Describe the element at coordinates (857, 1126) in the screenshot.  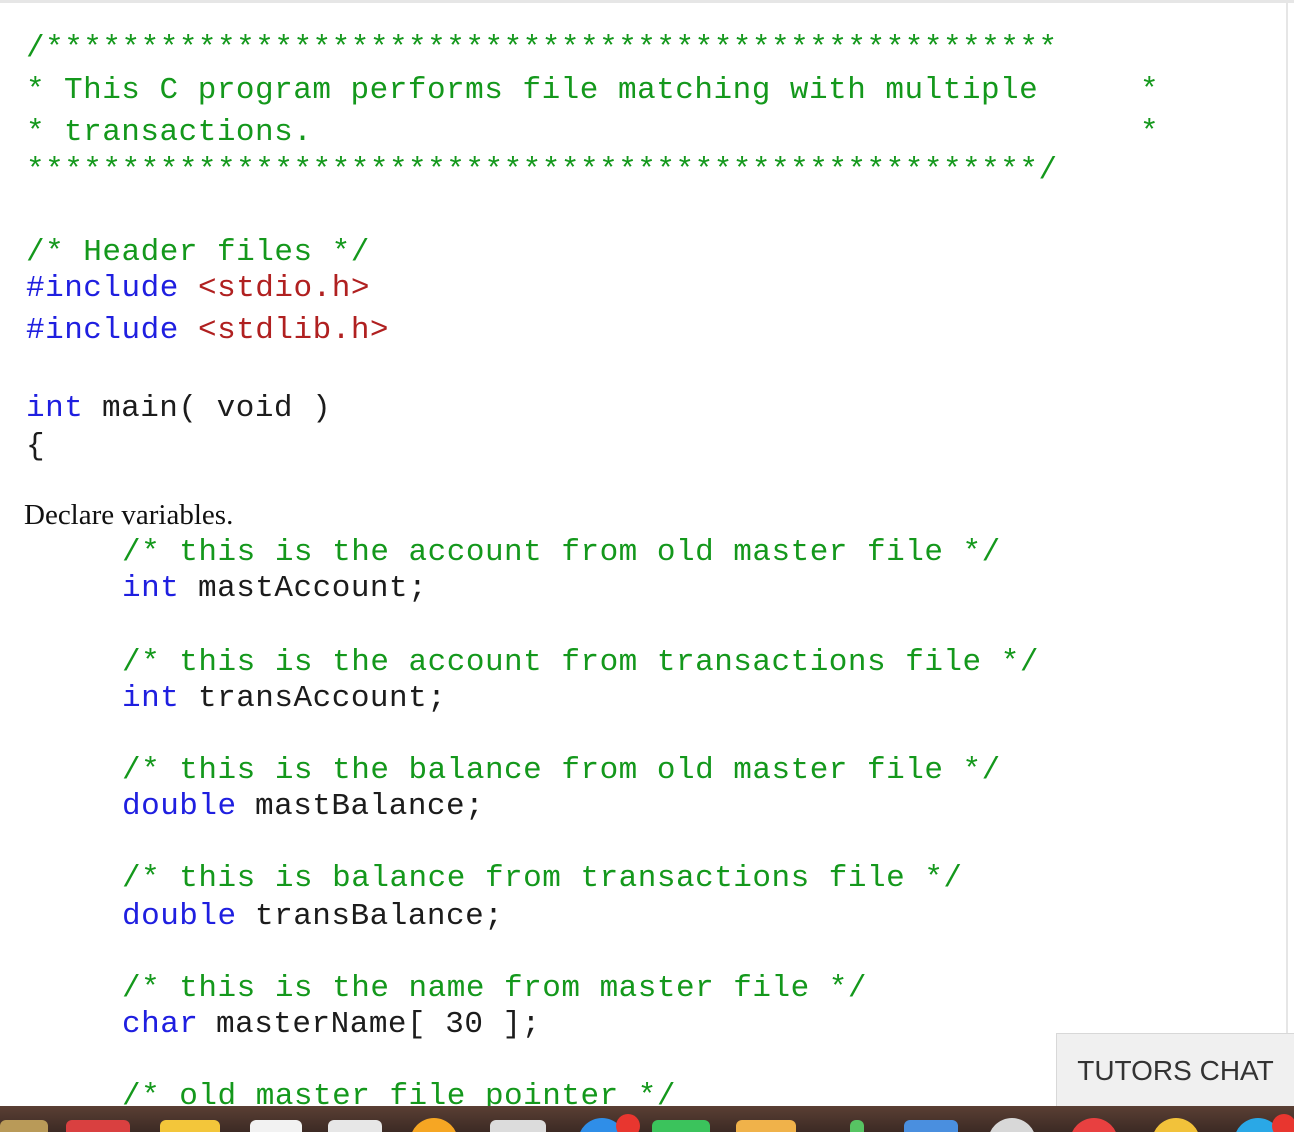
I see `preview-icon` at that location.